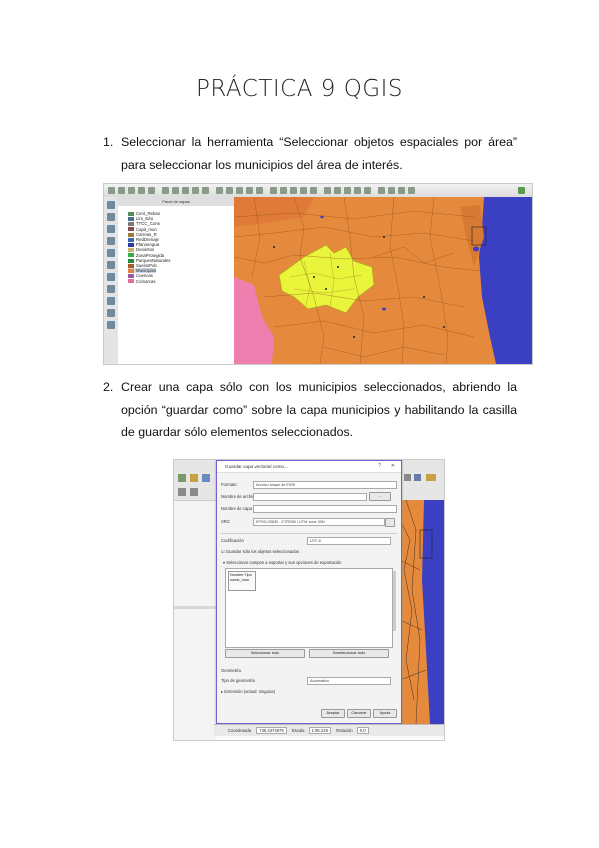  What do you see at coordinates (349, 541) in the screenshot?
I see `encoding-select: UTF-8` at bounding box center [349, 541].